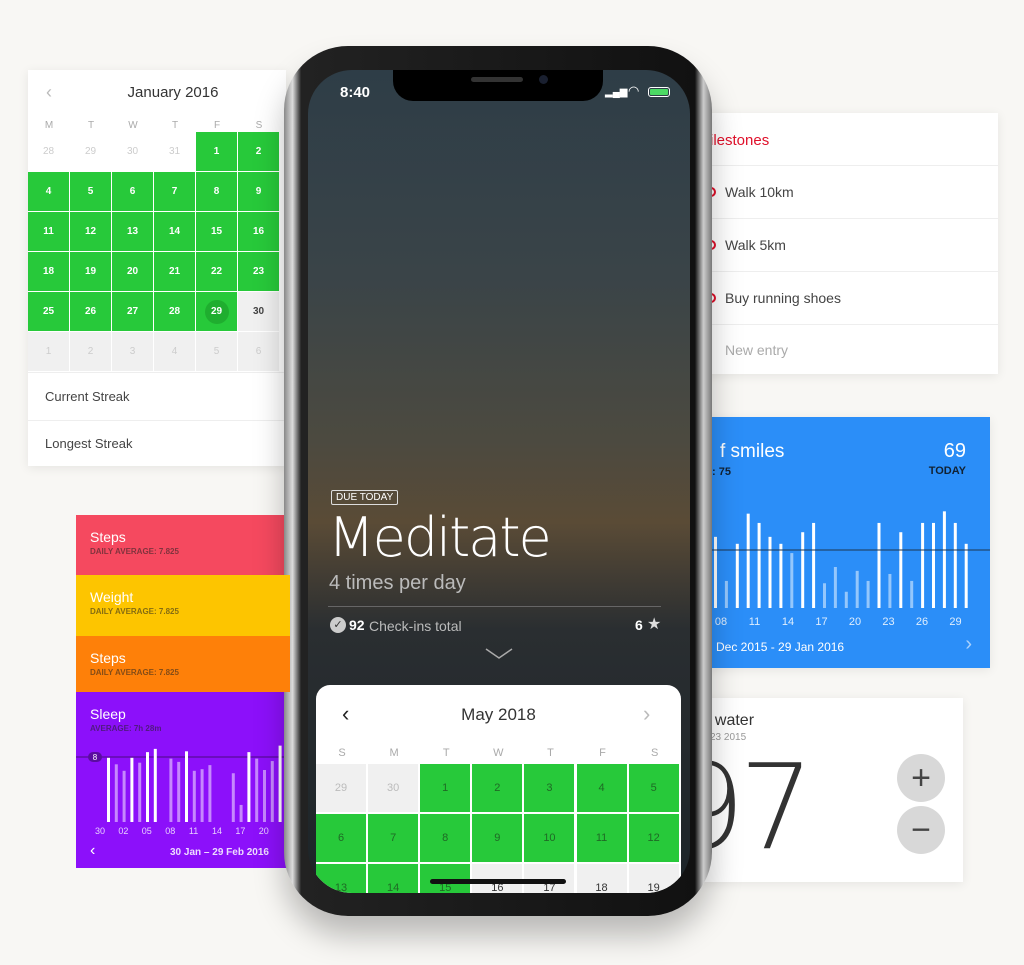 This screenshot has width=1024, height=965. What do you see at coordinates (133, 312) in the screenshot?
I see `calendar-day: 27` at bounding box center [133, 312].